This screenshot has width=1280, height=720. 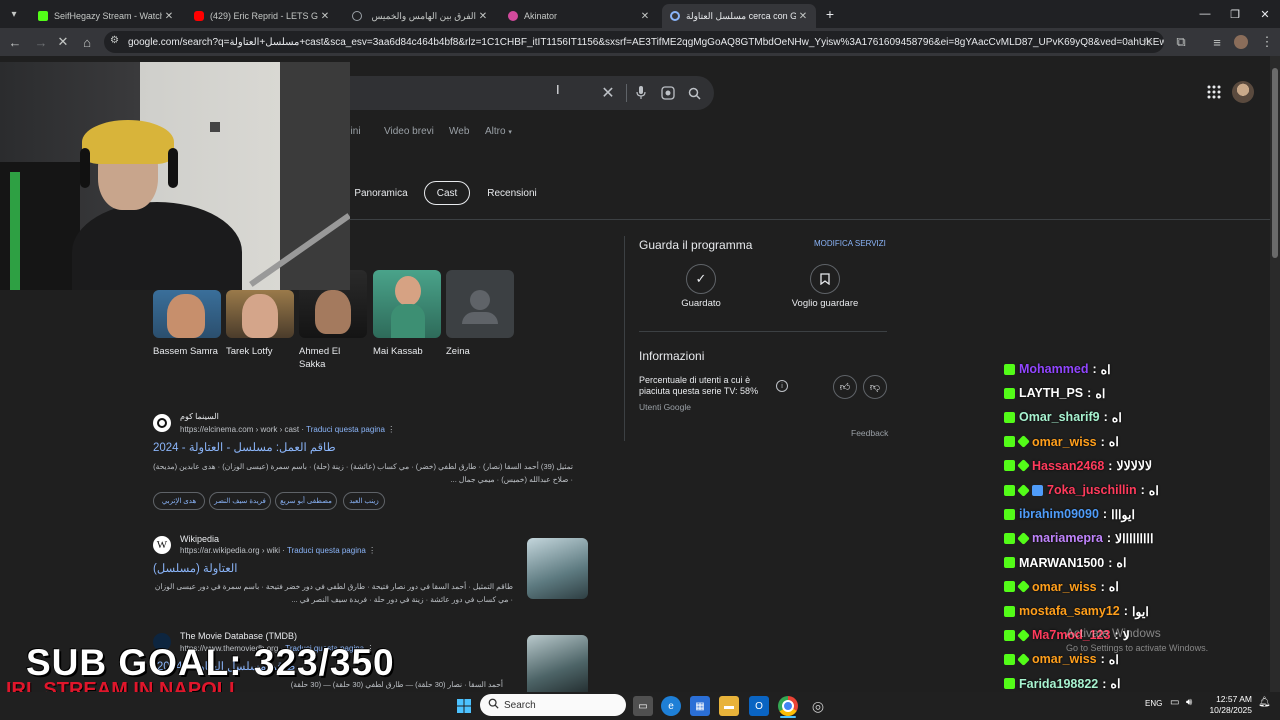 What do you see at coordinates (830, 14) in the screenshot?
I see `new-tab-button: +` at bounding box center [830, 14].